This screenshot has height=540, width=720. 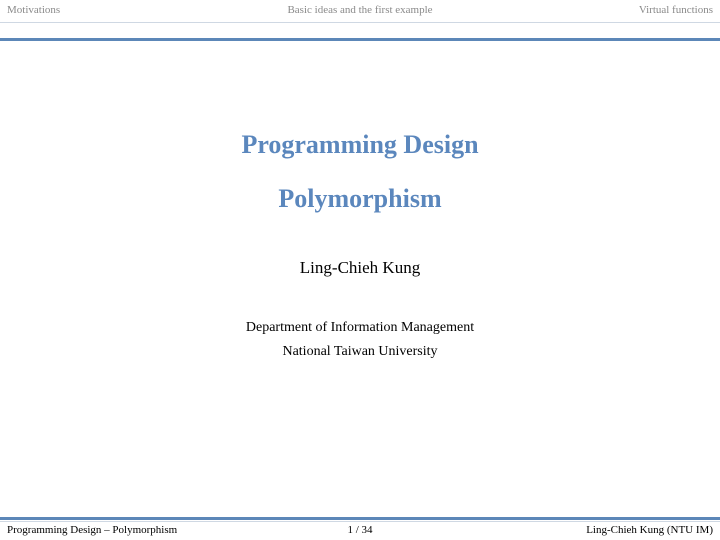 I want to click on top-divider-thin, so click(x=360, y=22).